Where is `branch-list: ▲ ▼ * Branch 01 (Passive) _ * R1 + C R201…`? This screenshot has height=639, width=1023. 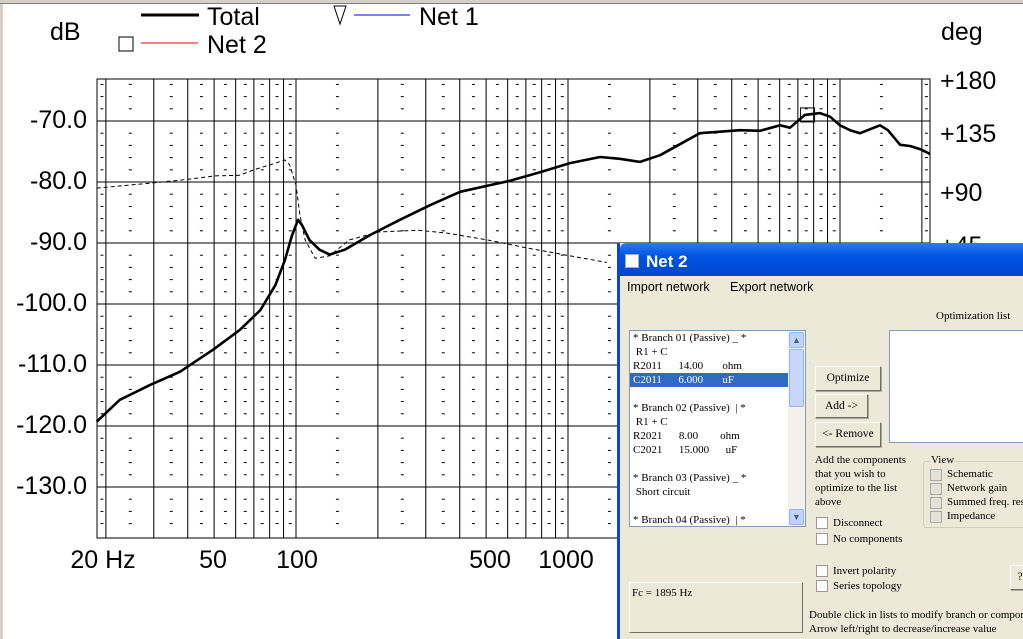
branch-list: ▲ ▼ * Branch 01 (Passive) _ * R1 + C R201… is located at coordinates (717, 428).